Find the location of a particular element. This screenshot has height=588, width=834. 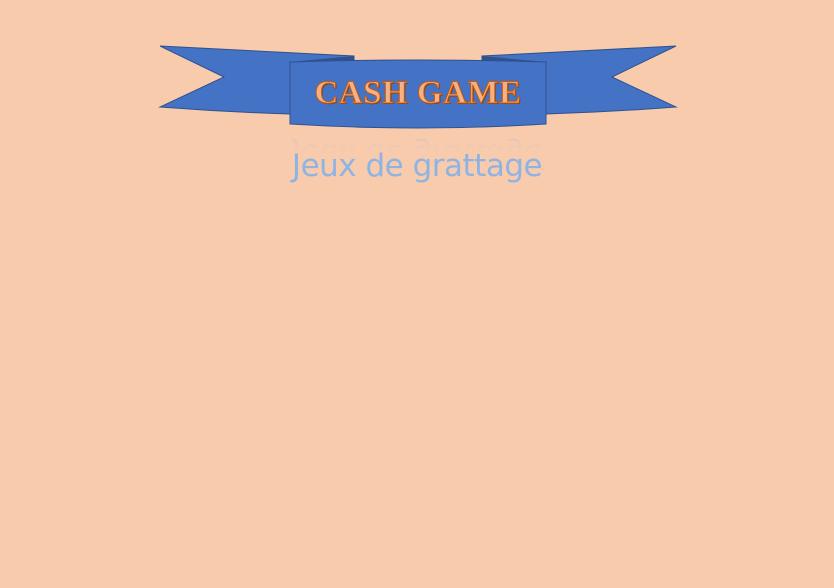

subtitle: Jeux de grattage Jeux de grattage is located at coordinates (417, 161).